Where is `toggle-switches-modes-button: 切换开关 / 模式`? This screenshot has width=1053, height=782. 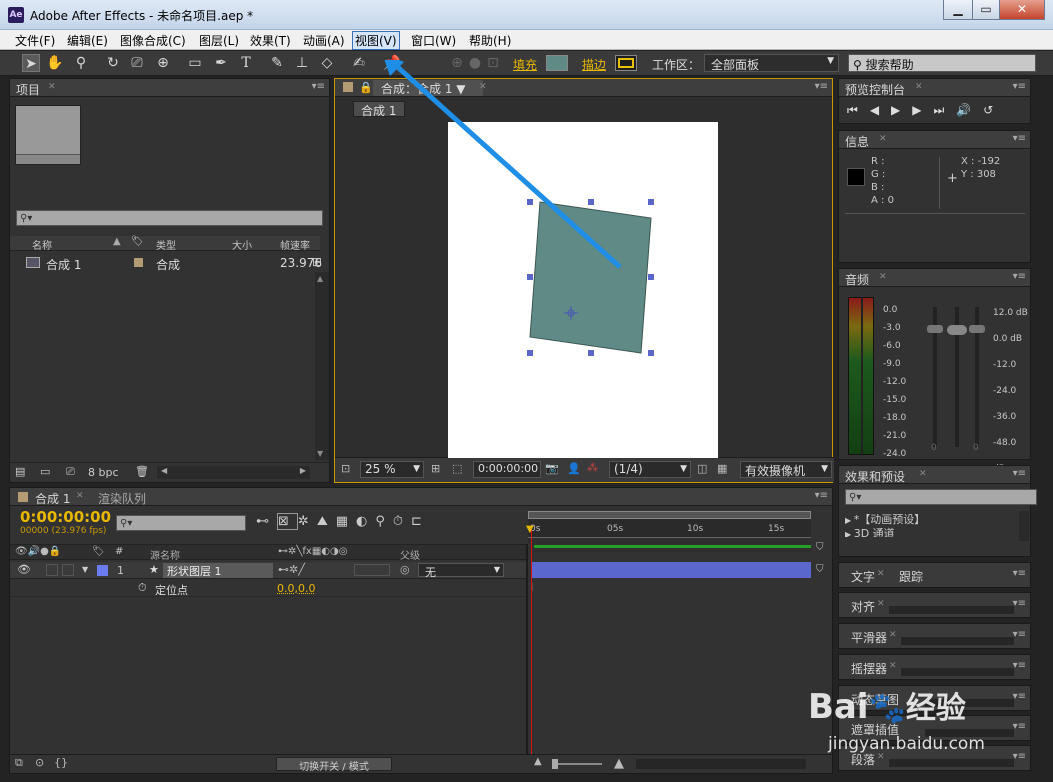
toggle-switches-modes-button: 切换开关 / 模式 is located at coordinates (334, 765).